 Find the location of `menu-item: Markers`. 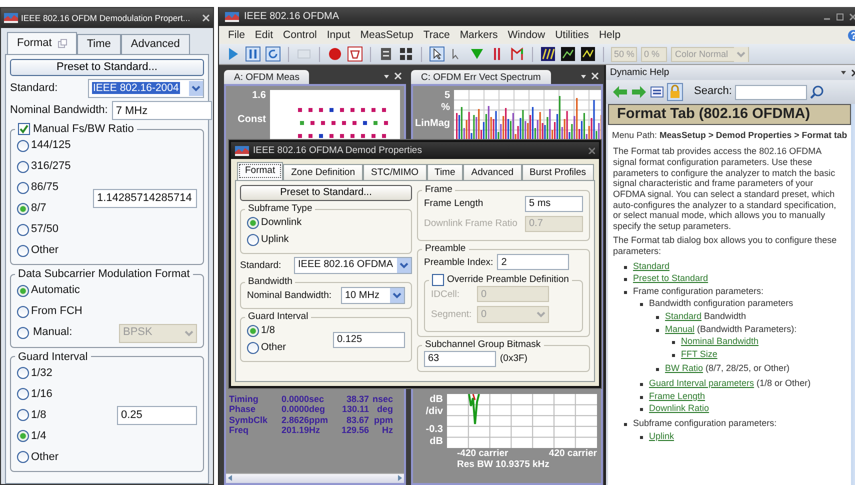

menu-item: Markers is located at coordinates (478, 35).